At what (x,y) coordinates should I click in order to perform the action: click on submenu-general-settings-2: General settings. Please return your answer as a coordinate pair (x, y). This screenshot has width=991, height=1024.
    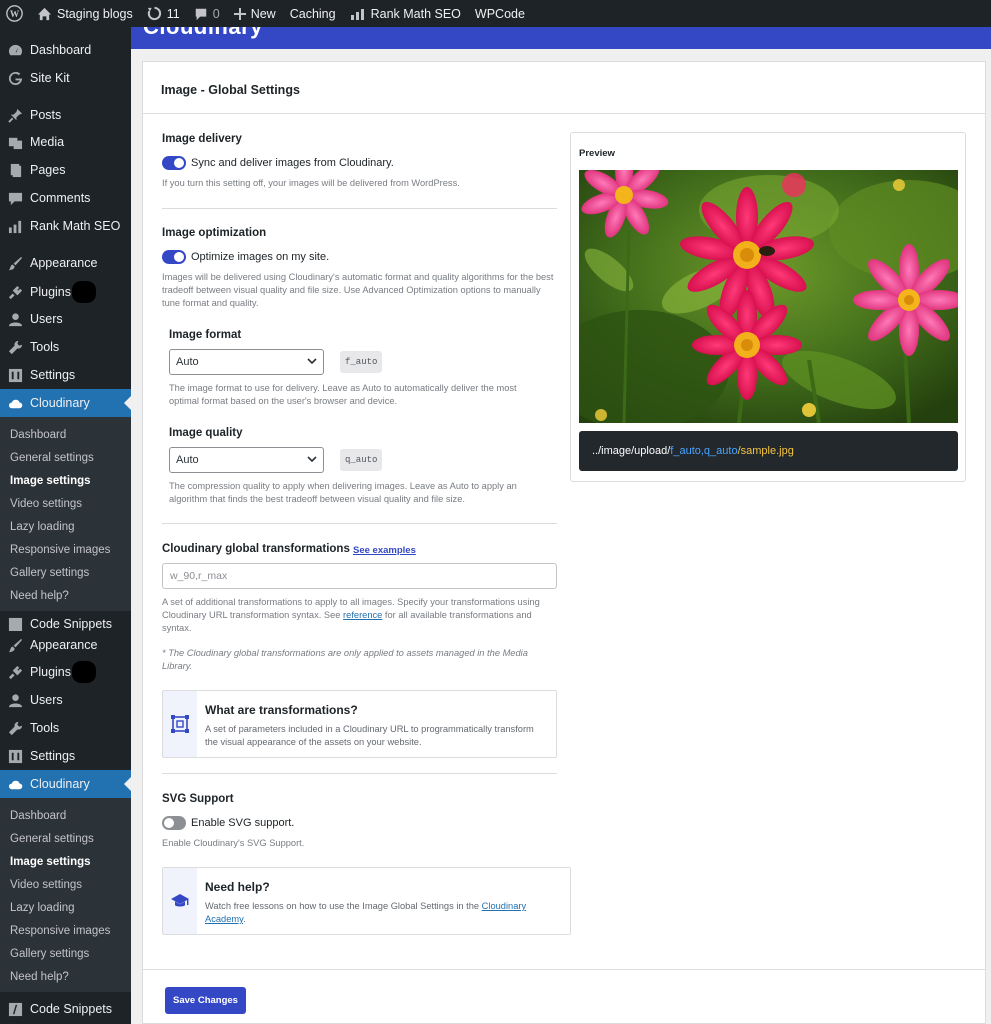
    Looking at the image, I should click on (52, 839).